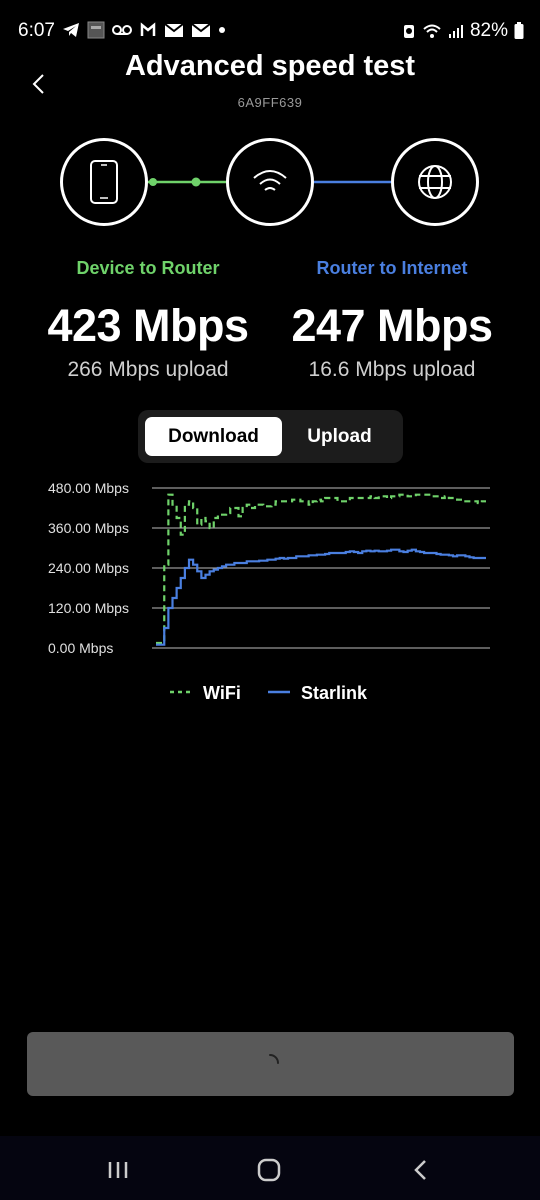 This screenshot has height=1200, width=540. Describe the element at coordinates (455, 31) in the screenshot. I see `signal-icon` at that location.